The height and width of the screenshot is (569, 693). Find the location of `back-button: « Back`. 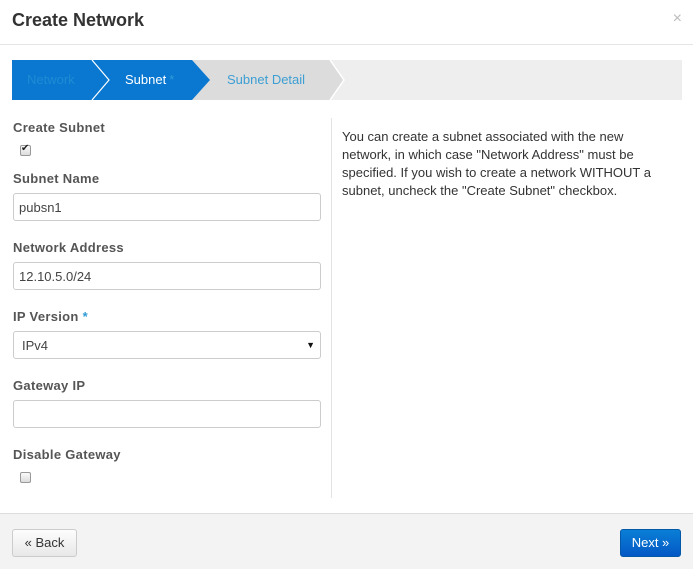

back-button: « Back is located at coordinates (44, 543).